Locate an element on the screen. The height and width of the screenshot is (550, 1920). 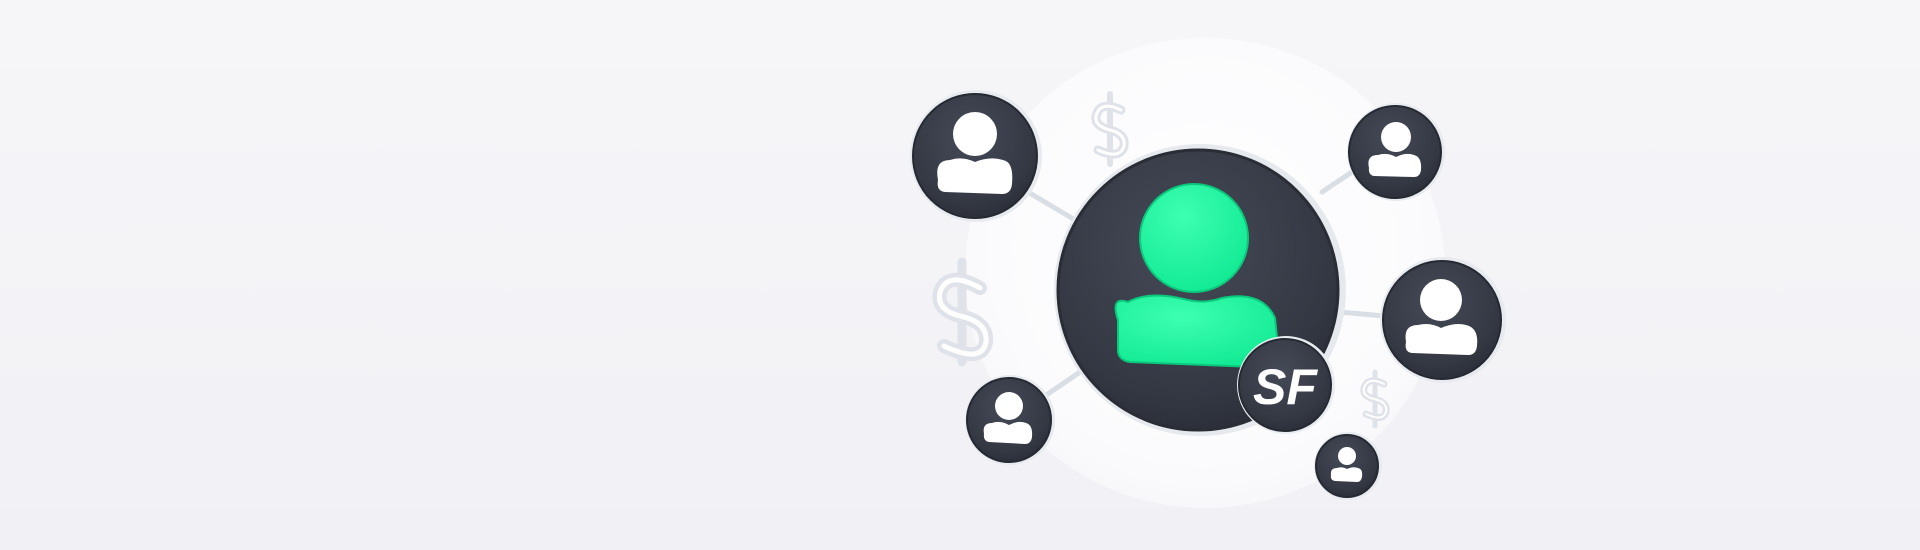
sf-badge: SF is located at coordinates (1286, 385).